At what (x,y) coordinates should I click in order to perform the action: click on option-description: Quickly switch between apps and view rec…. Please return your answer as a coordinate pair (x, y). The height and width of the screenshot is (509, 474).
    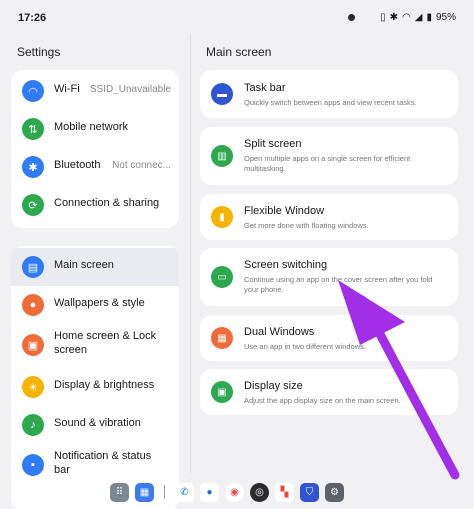
    Looking at the image, I should click on (330, 102).